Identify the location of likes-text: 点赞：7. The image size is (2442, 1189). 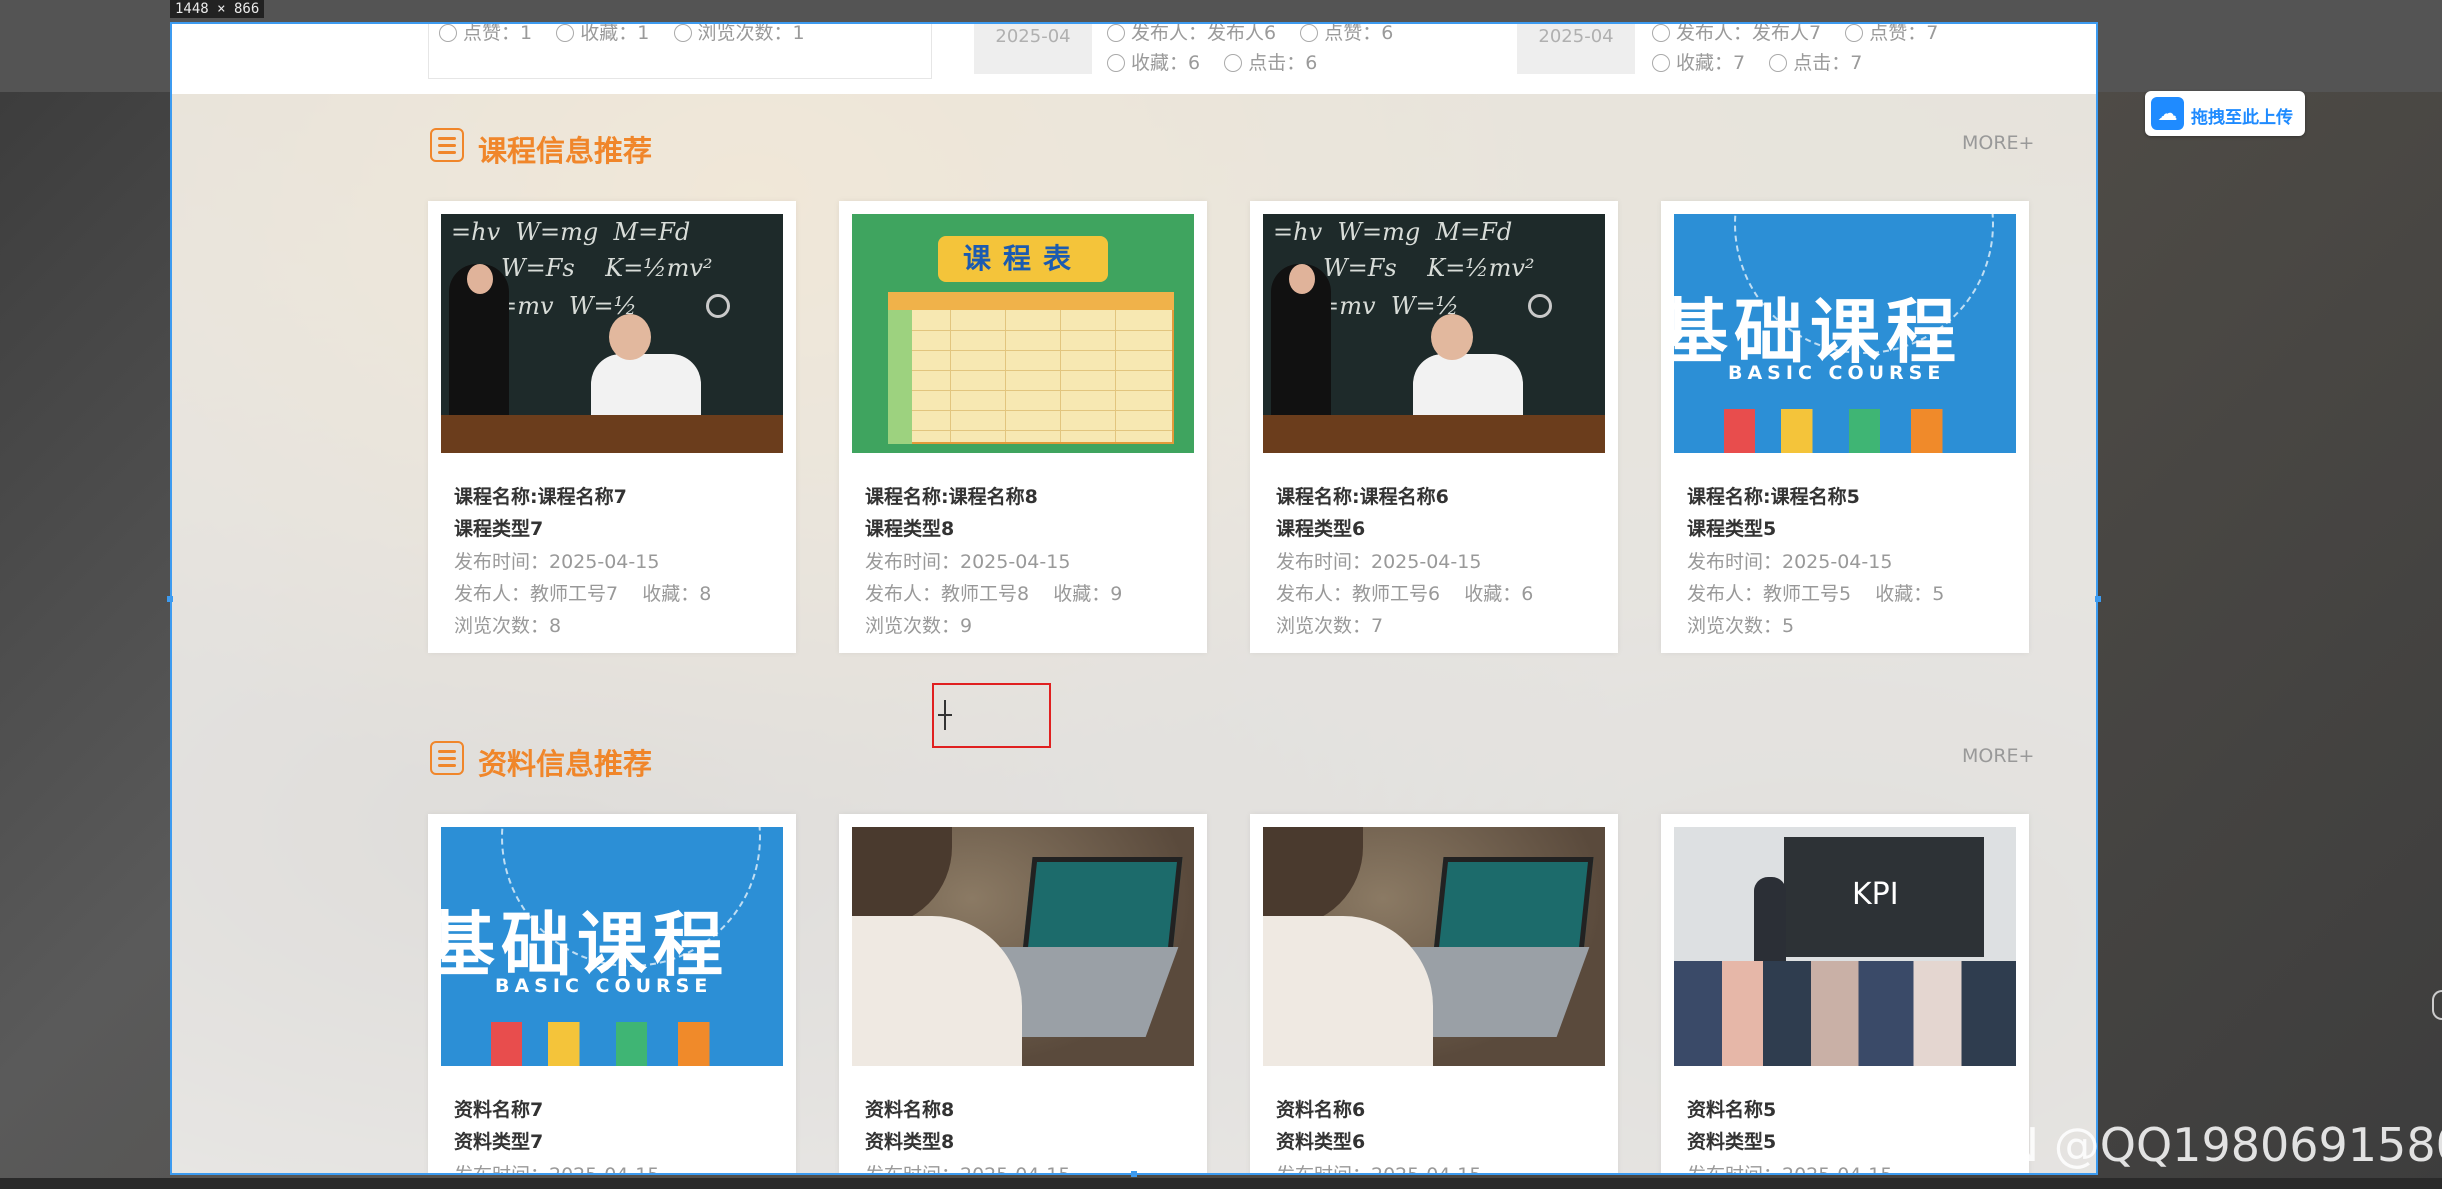
(1904, 33).